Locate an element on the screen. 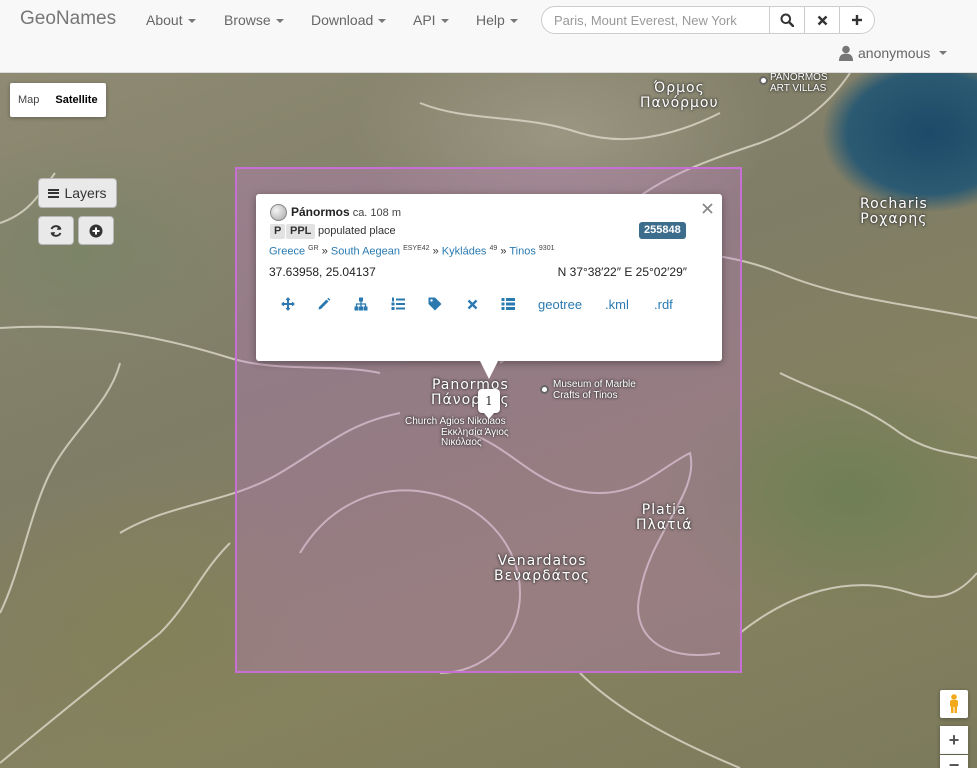 The height and width of the screenshot is (768, 977). feature-class-badge: P is located at coordinates (278, 231).